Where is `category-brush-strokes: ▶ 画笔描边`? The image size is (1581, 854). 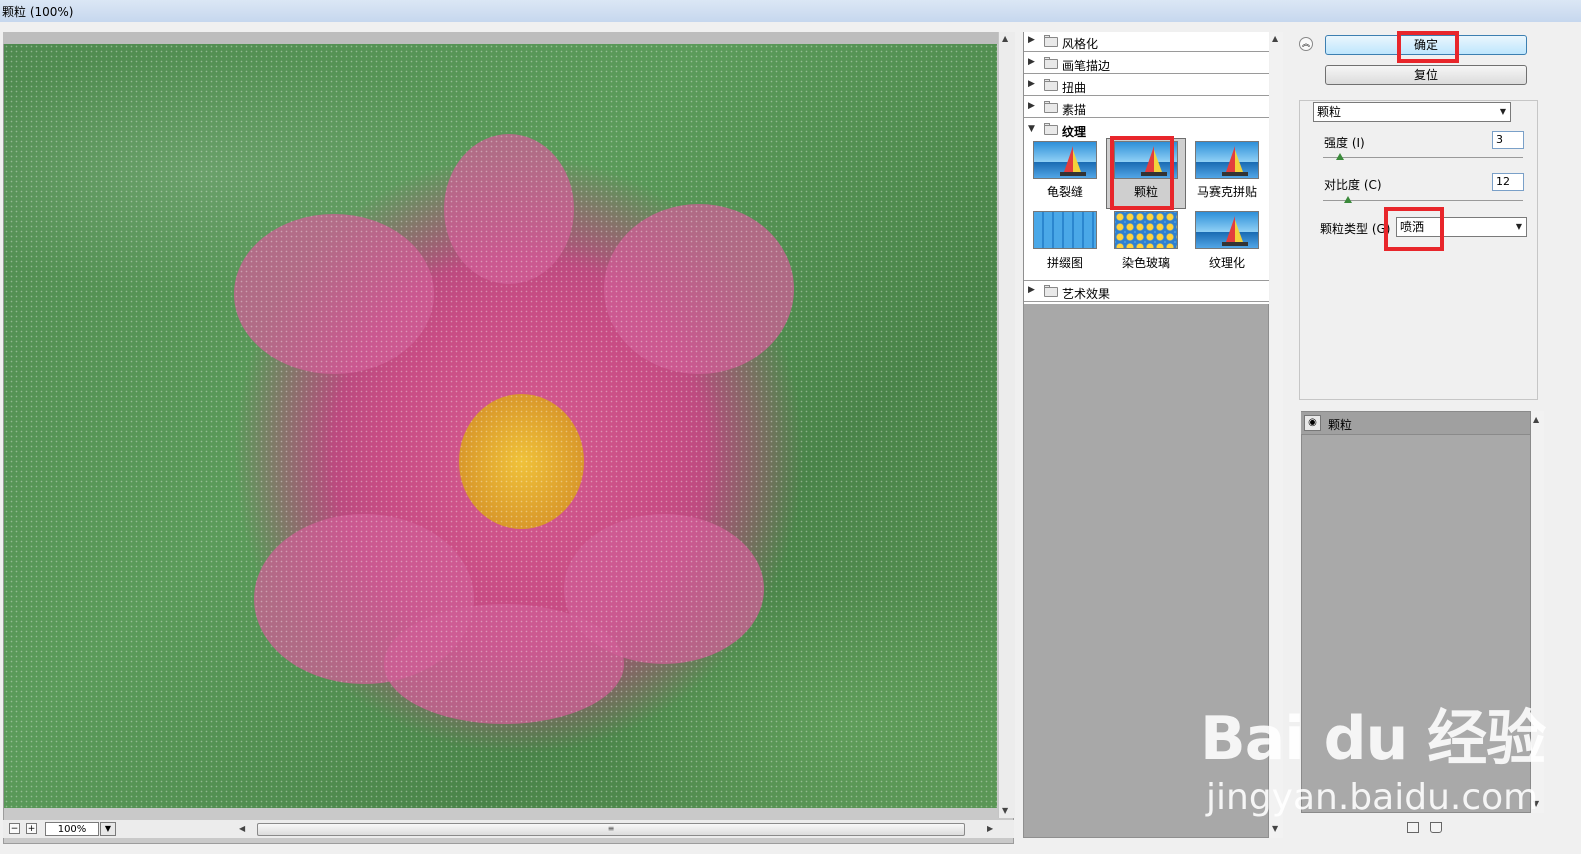
category-brush-strokes: ▶ 画笔描边 is located at coordinates (1146, 64).